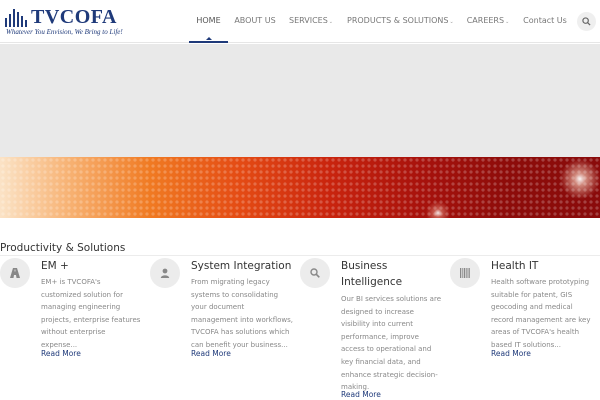 Image resolution: width=600 pixels, height=400 pixels. Describe the element at coordinates (535, 332) in the screenshot. I see `card-description-line: areas of TVCOFA's health` at that location.